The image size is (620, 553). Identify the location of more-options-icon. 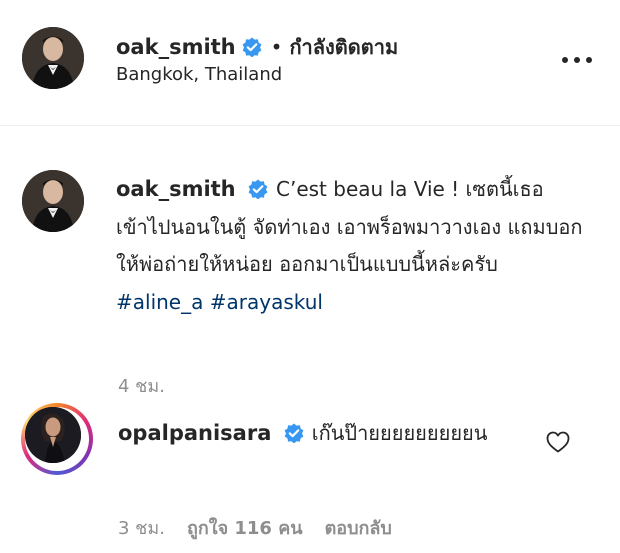
(577, 61).